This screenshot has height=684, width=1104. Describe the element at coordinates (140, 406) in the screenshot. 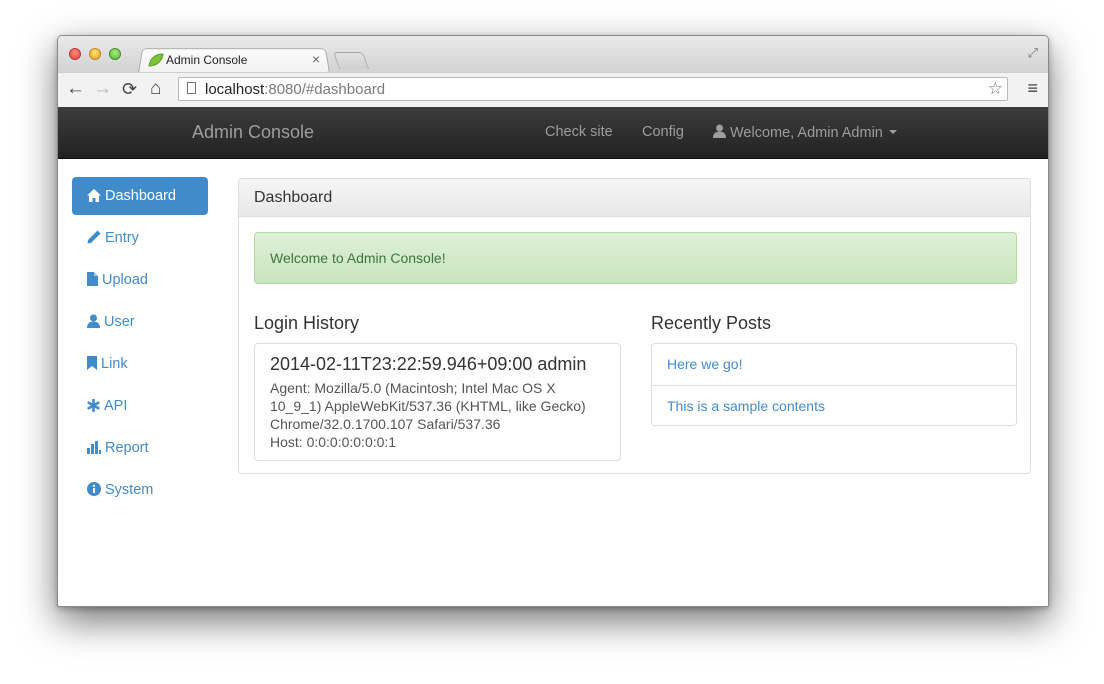

I see `sidebar-item-api: API` at that location.